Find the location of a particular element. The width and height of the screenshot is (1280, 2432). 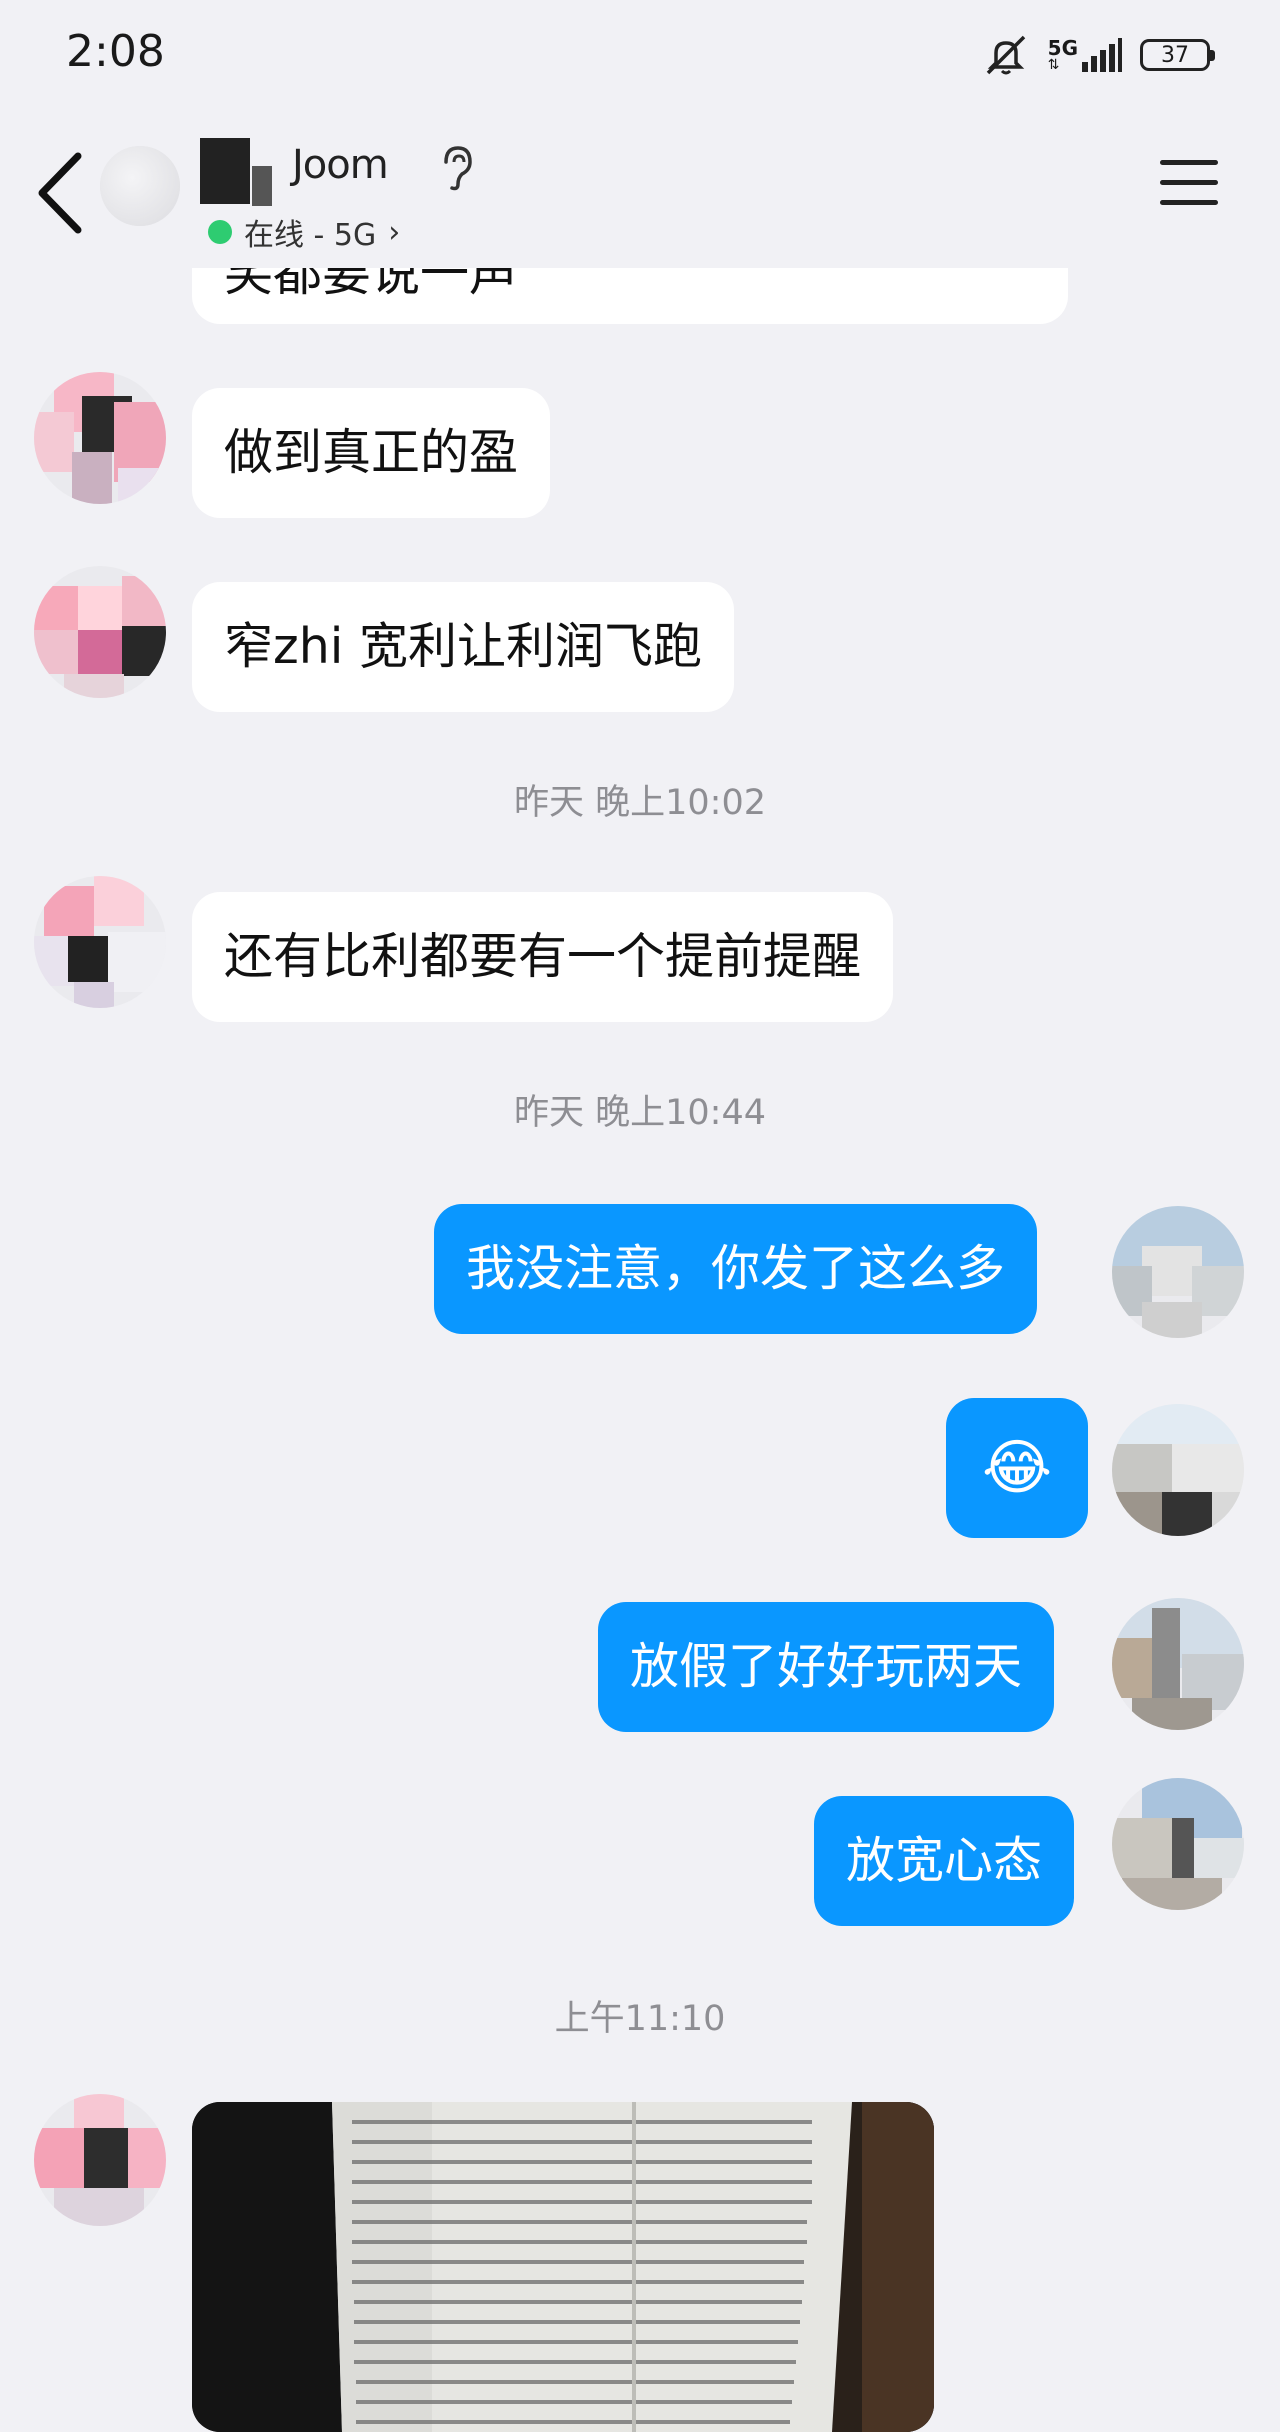

message-bubble: 做到真正的盈 is located at coordinates (371, 453).